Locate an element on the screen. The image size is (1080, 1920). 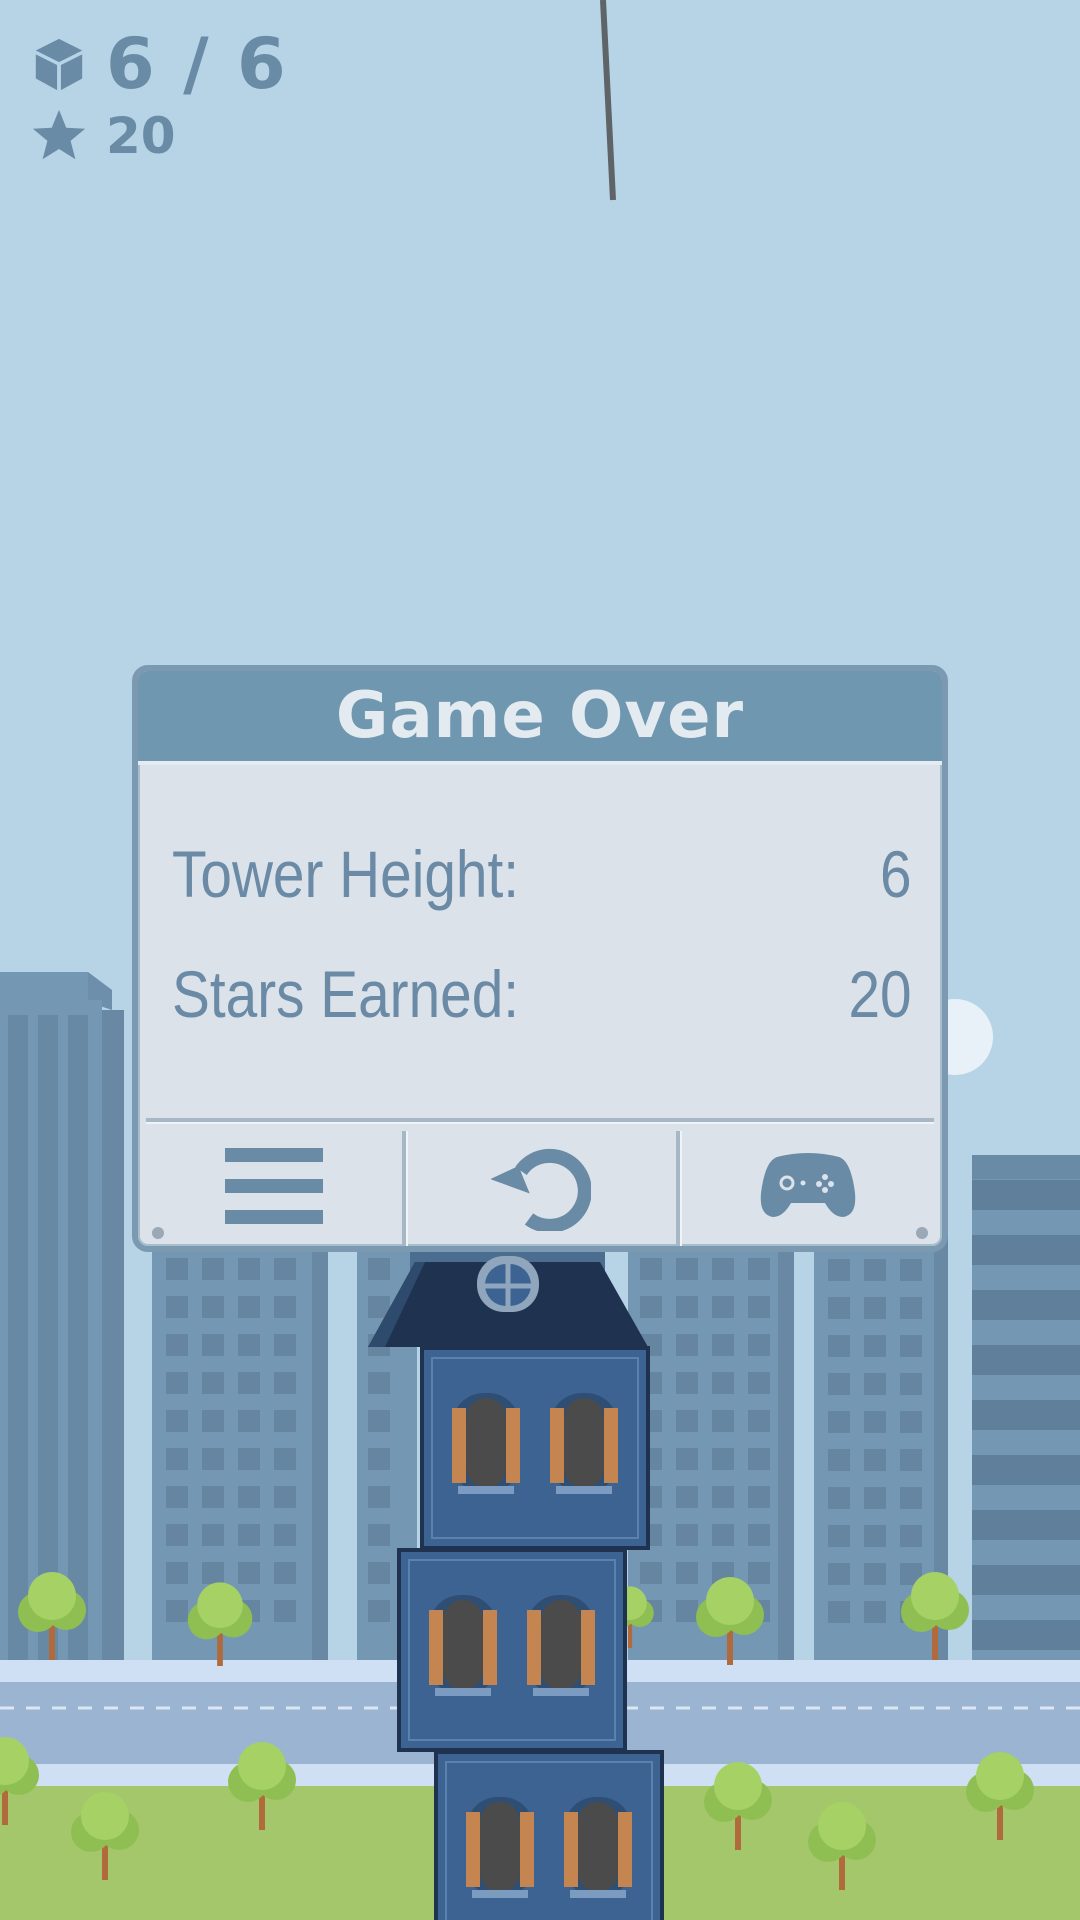
divider is located at coordinates (540, 1121).